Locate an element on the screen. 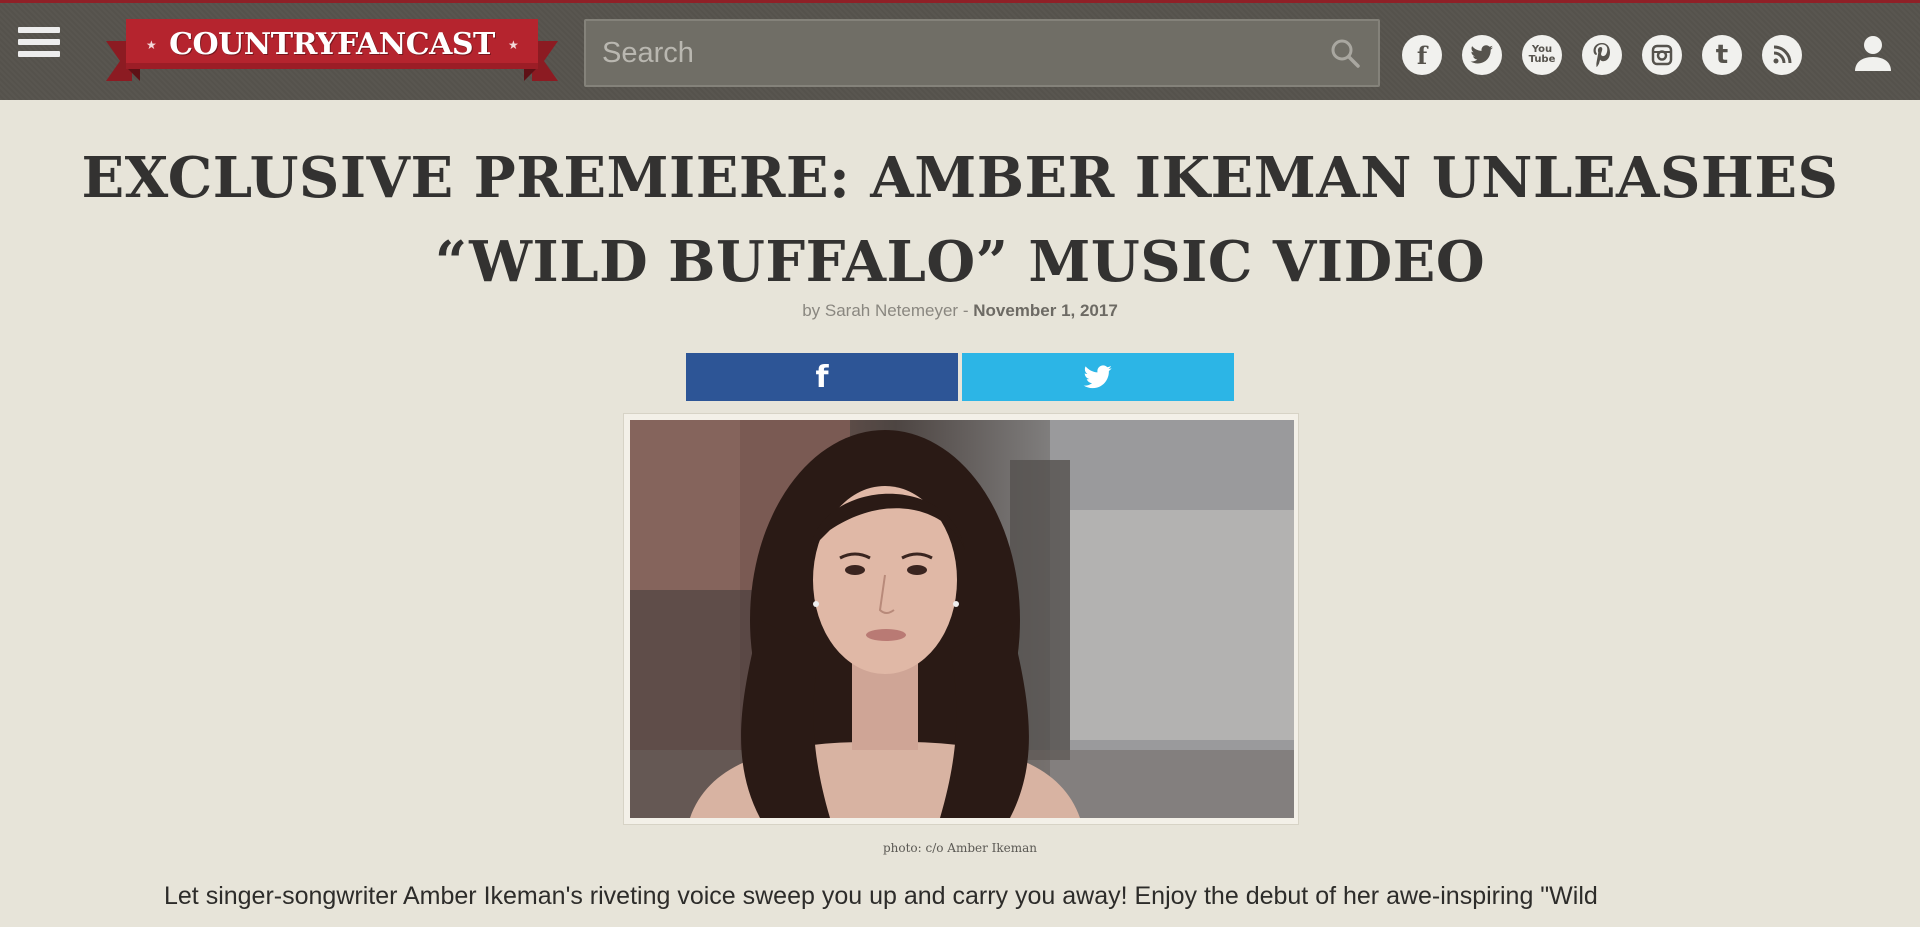 This screenshot has height=927, width=1920. twitter-share-icon is located at coordinates (1097, 376).